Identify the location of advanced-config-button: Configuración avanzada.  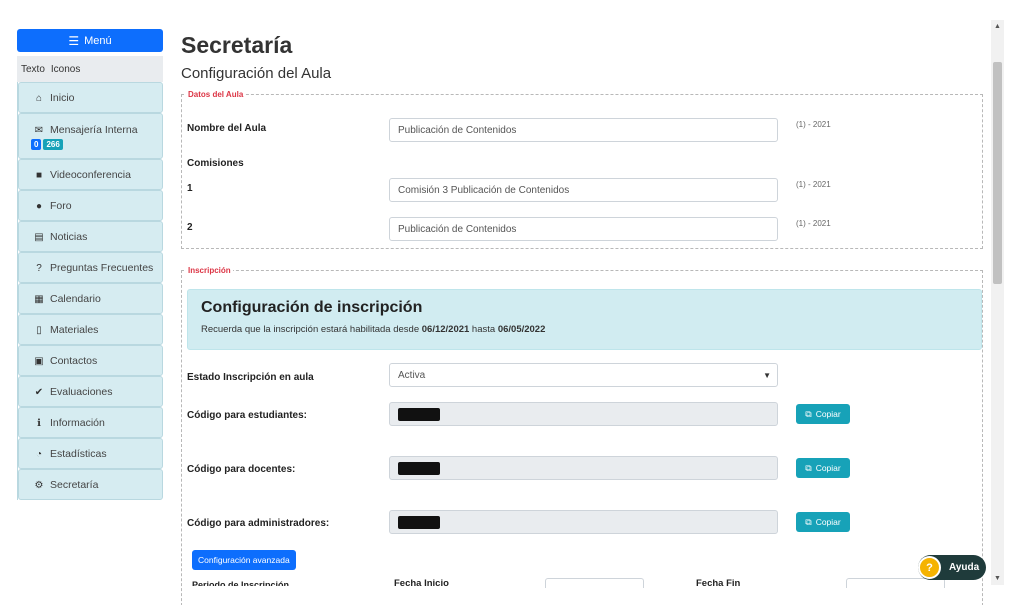
(244, 560).